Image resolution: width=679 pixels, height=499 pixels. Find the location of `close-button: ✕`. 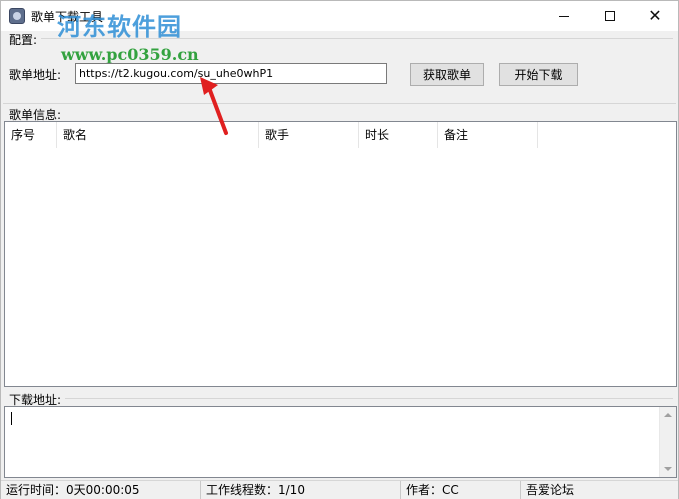

close-button: ✕ is located at coordinates (655, 16).